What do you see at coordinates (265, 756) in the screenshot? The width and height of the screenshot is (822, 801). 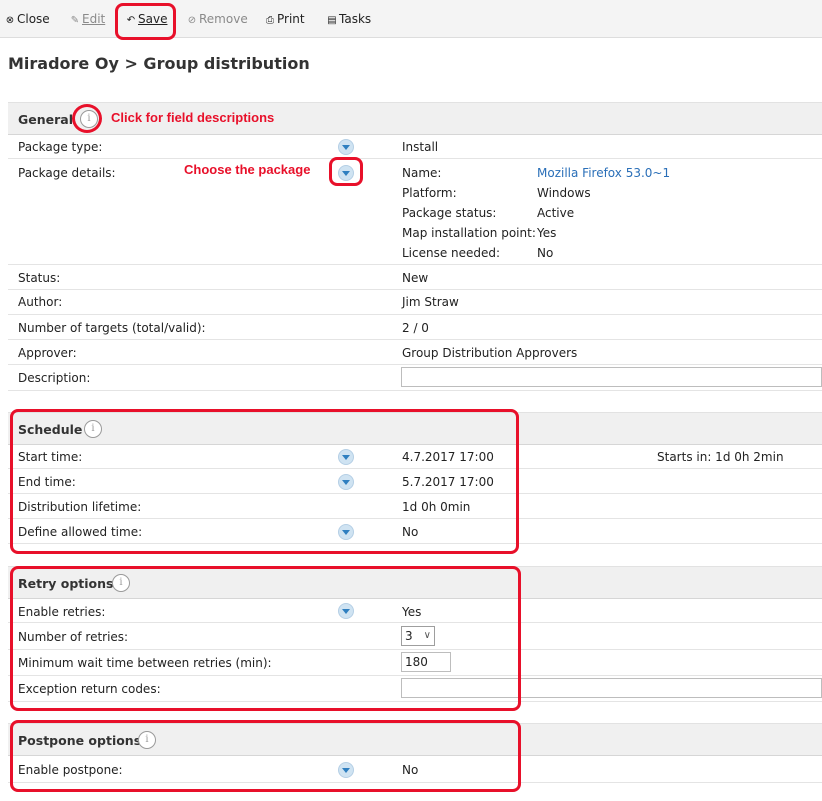 I see `annotation-postpone-highlight` at bounding box center [265, 756].